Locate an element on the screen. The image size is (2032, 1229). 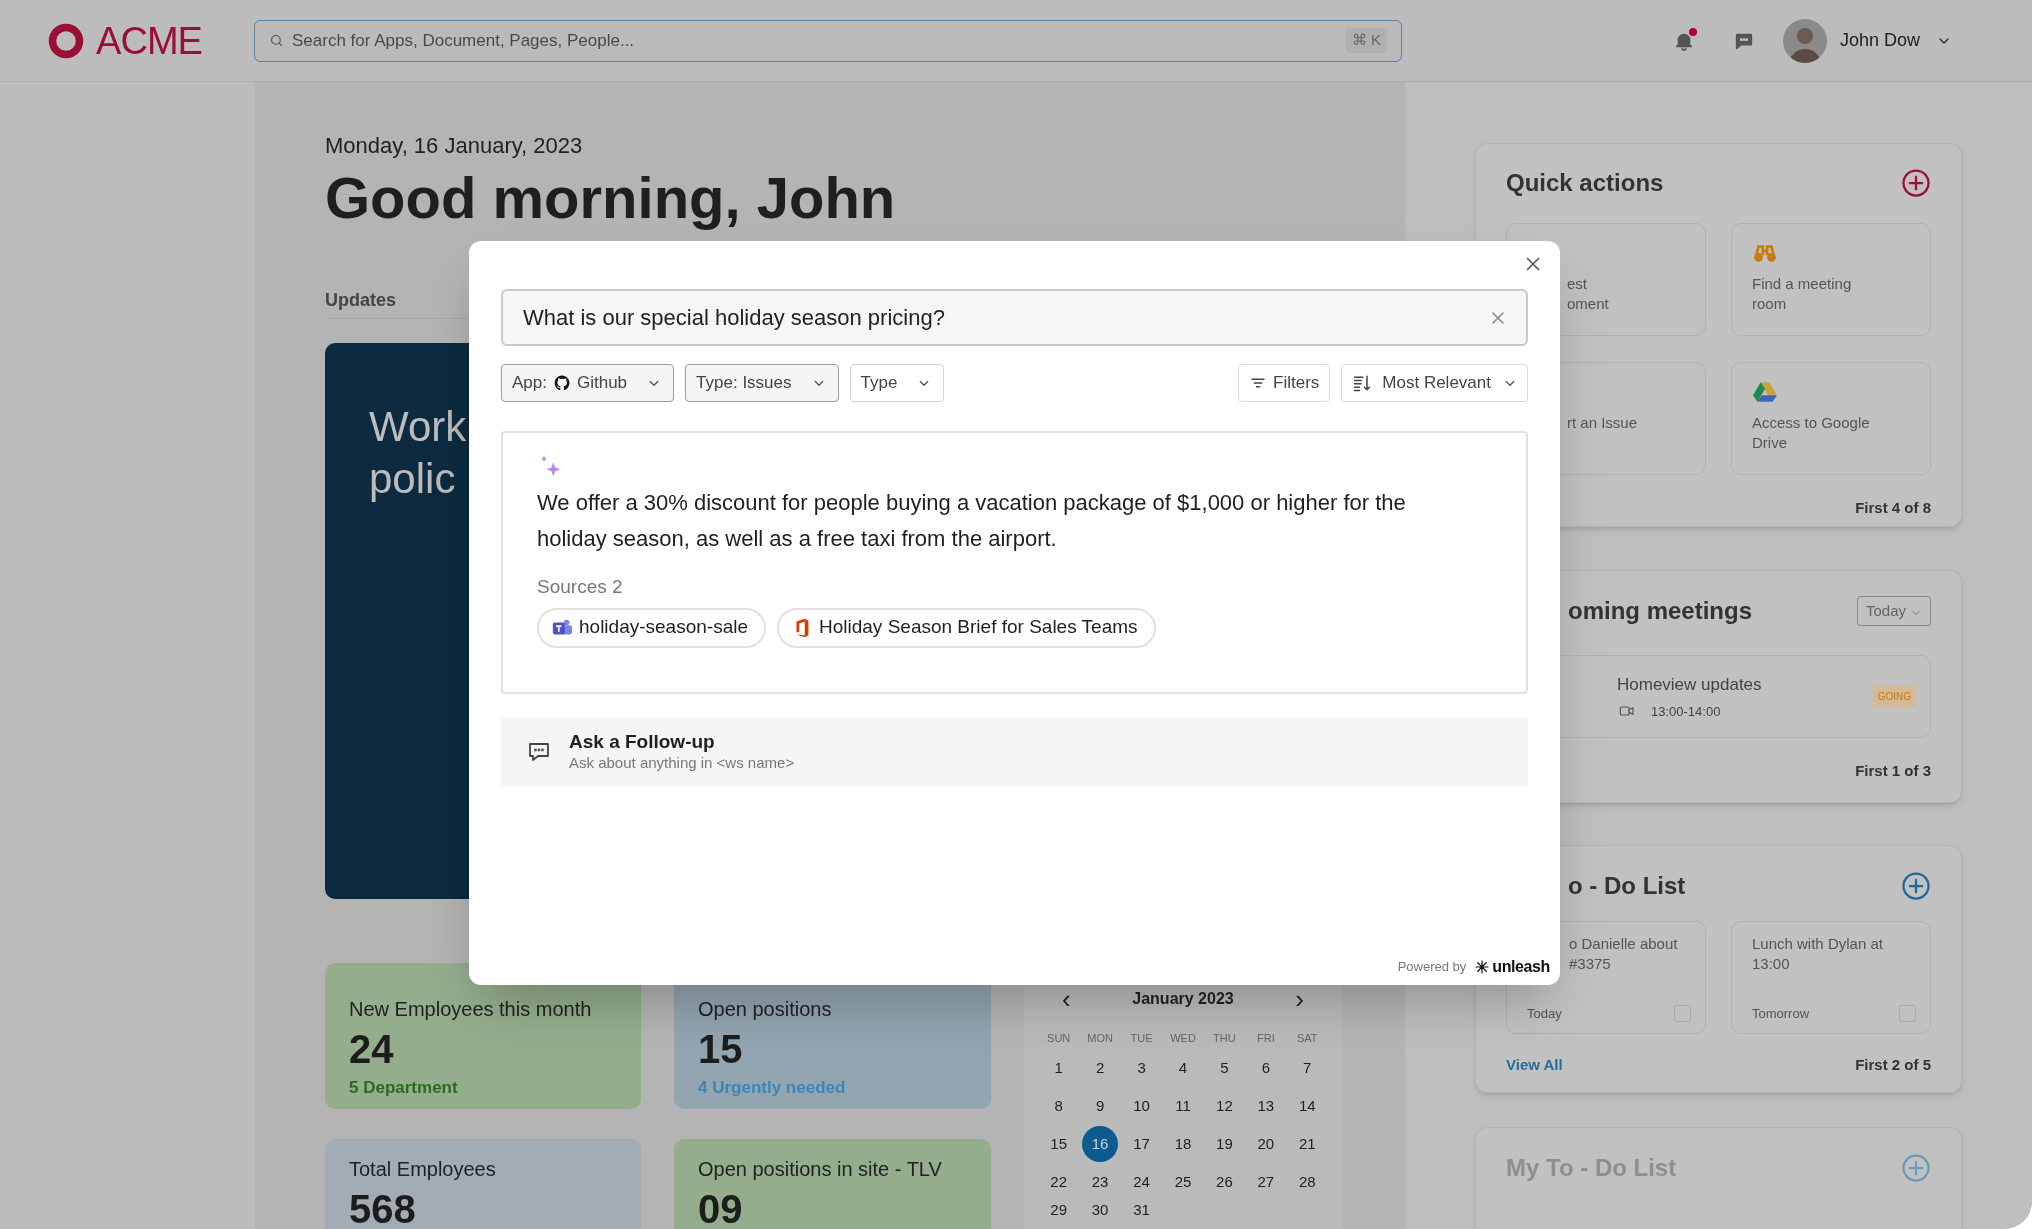
card-title: oming meetings is located at coordinates (1660, 611).